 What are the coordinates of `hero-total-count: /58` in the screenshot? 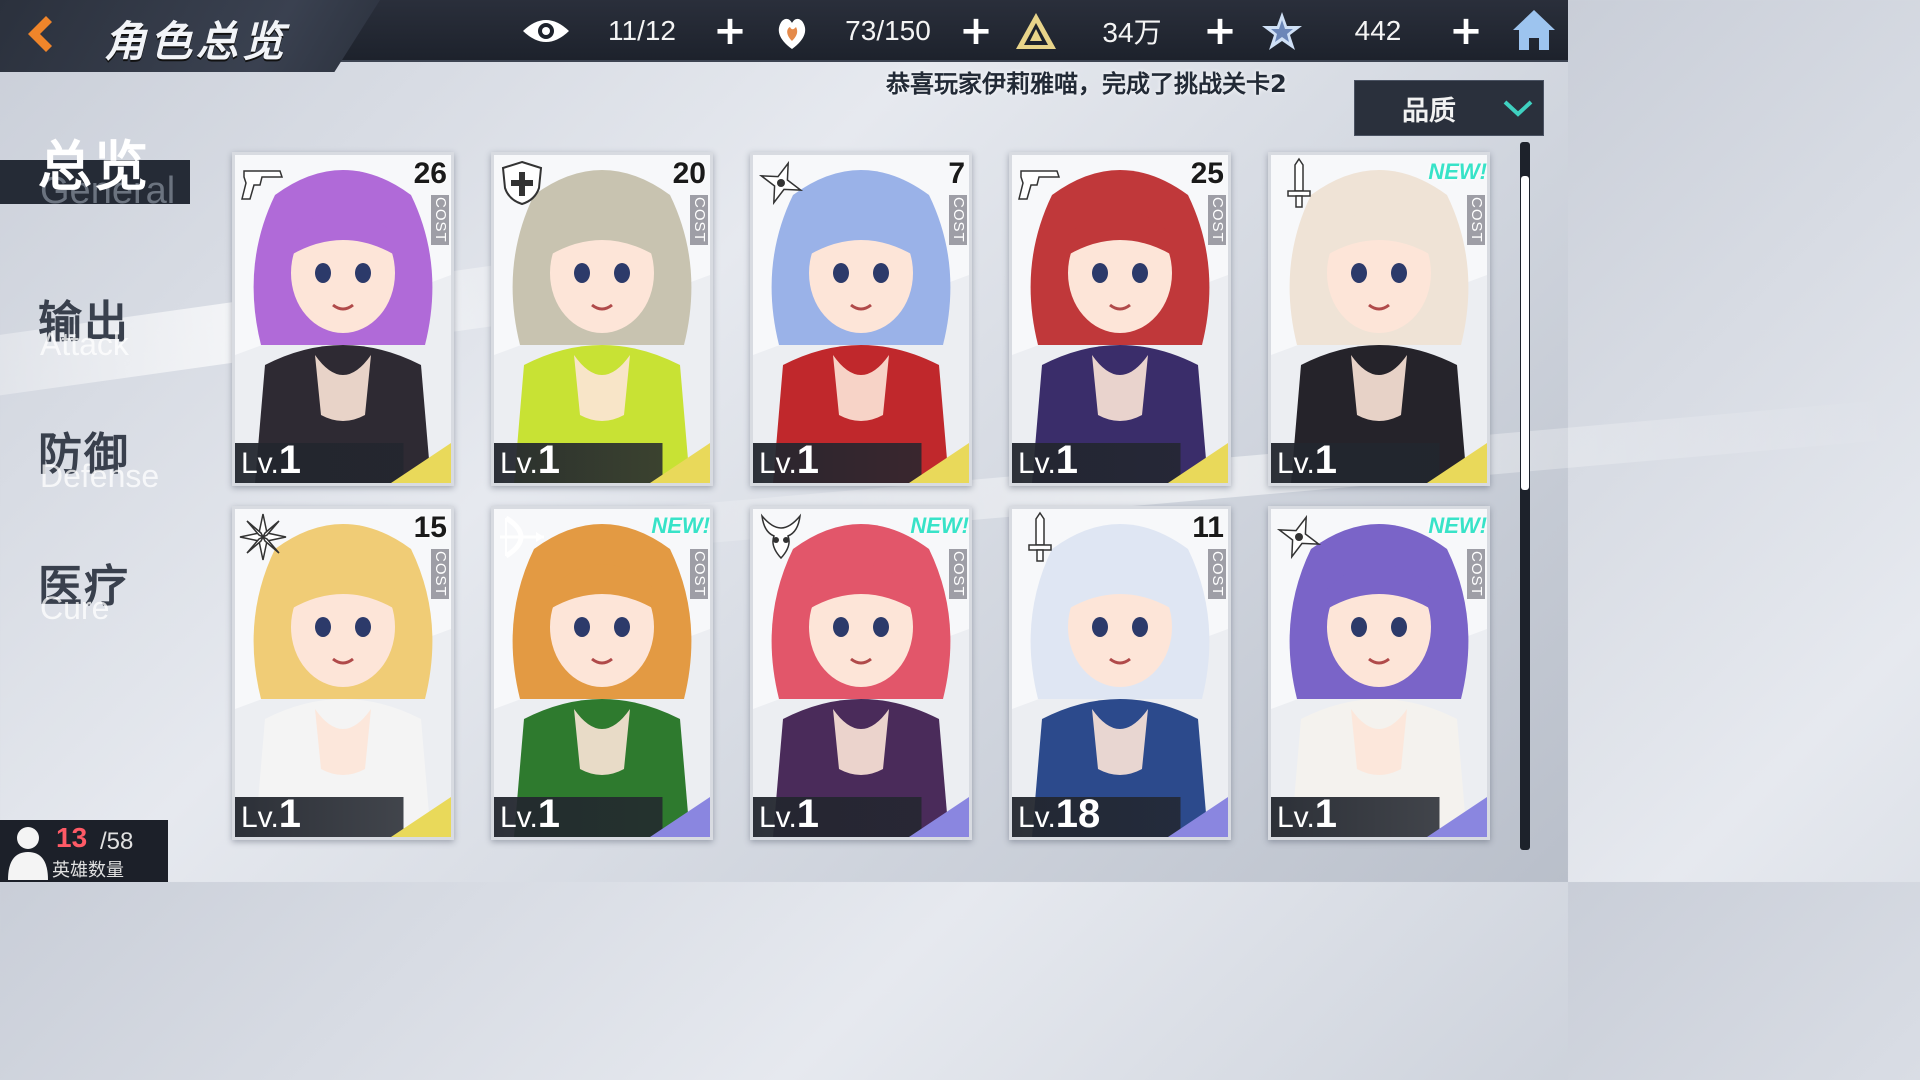 It's located at (117, 841).